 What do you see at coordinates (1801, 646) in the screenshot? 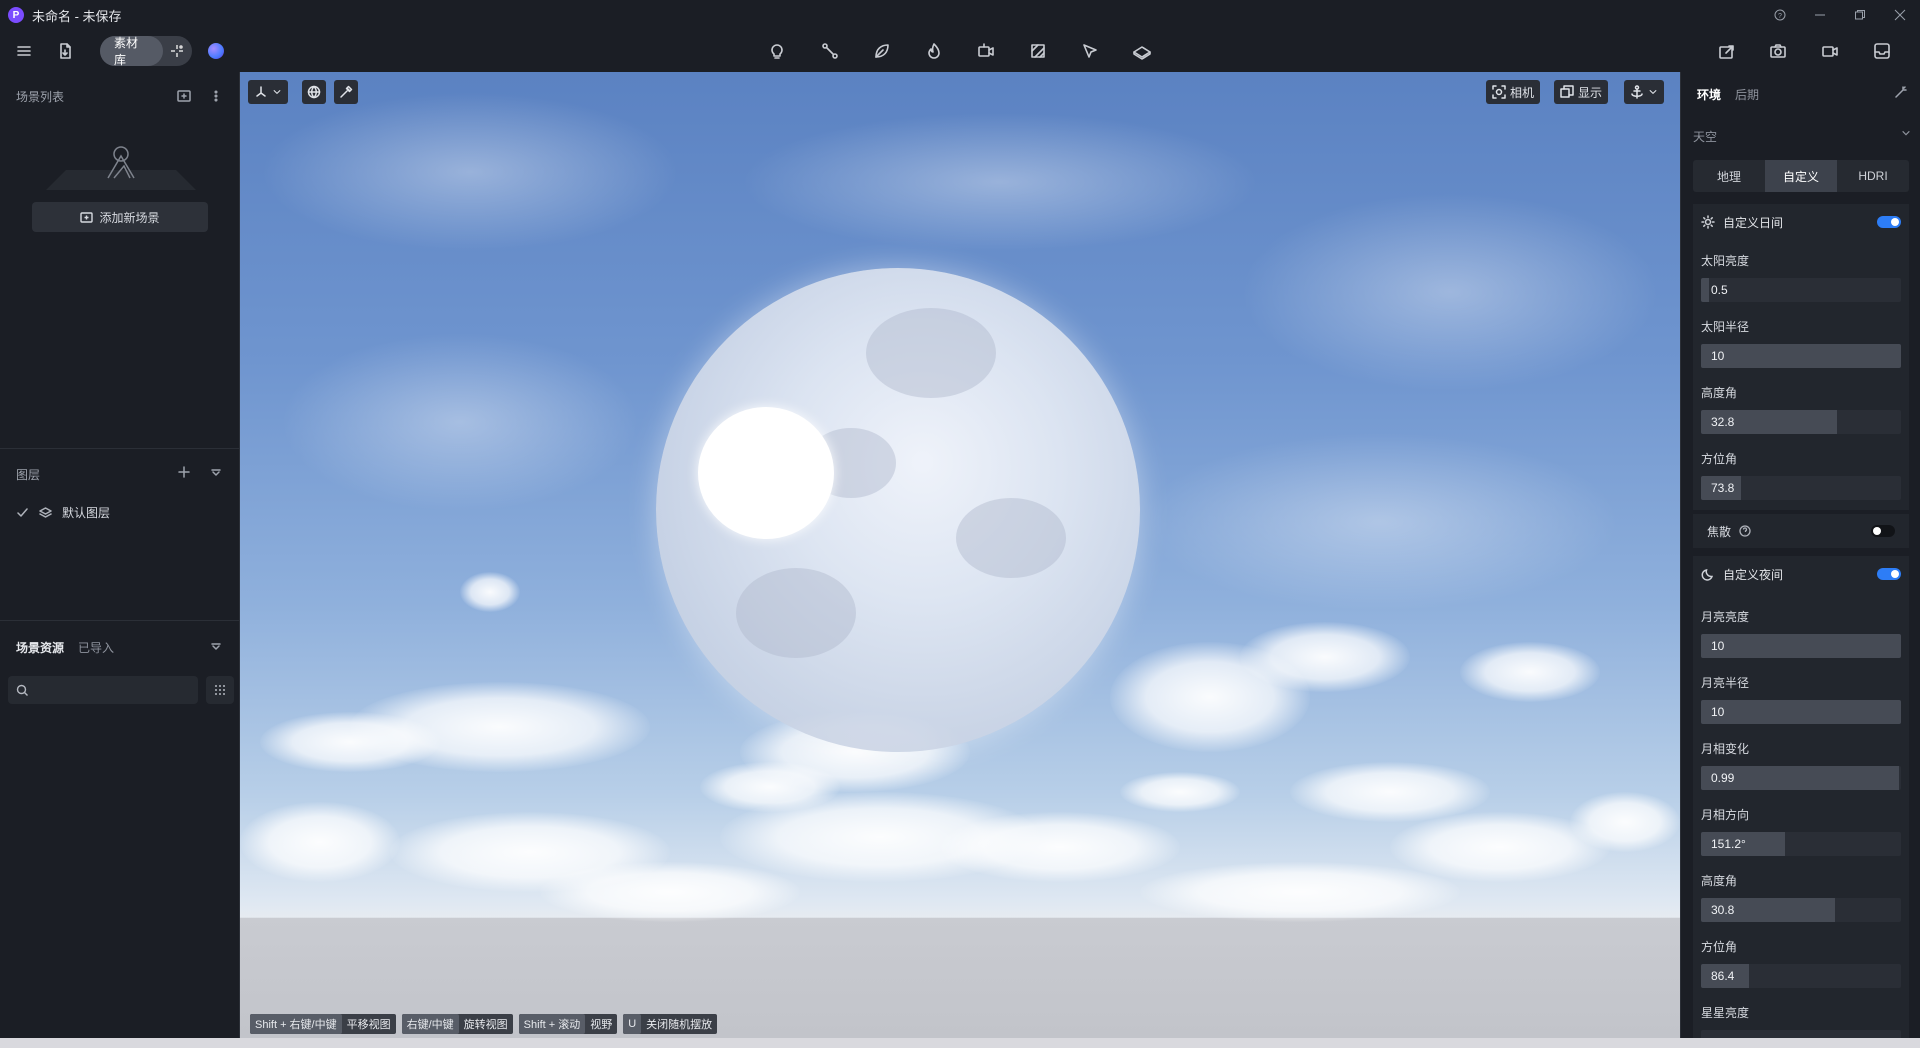
I see `moon-brightness-slider: 10` at bounding box center [1801, 646].